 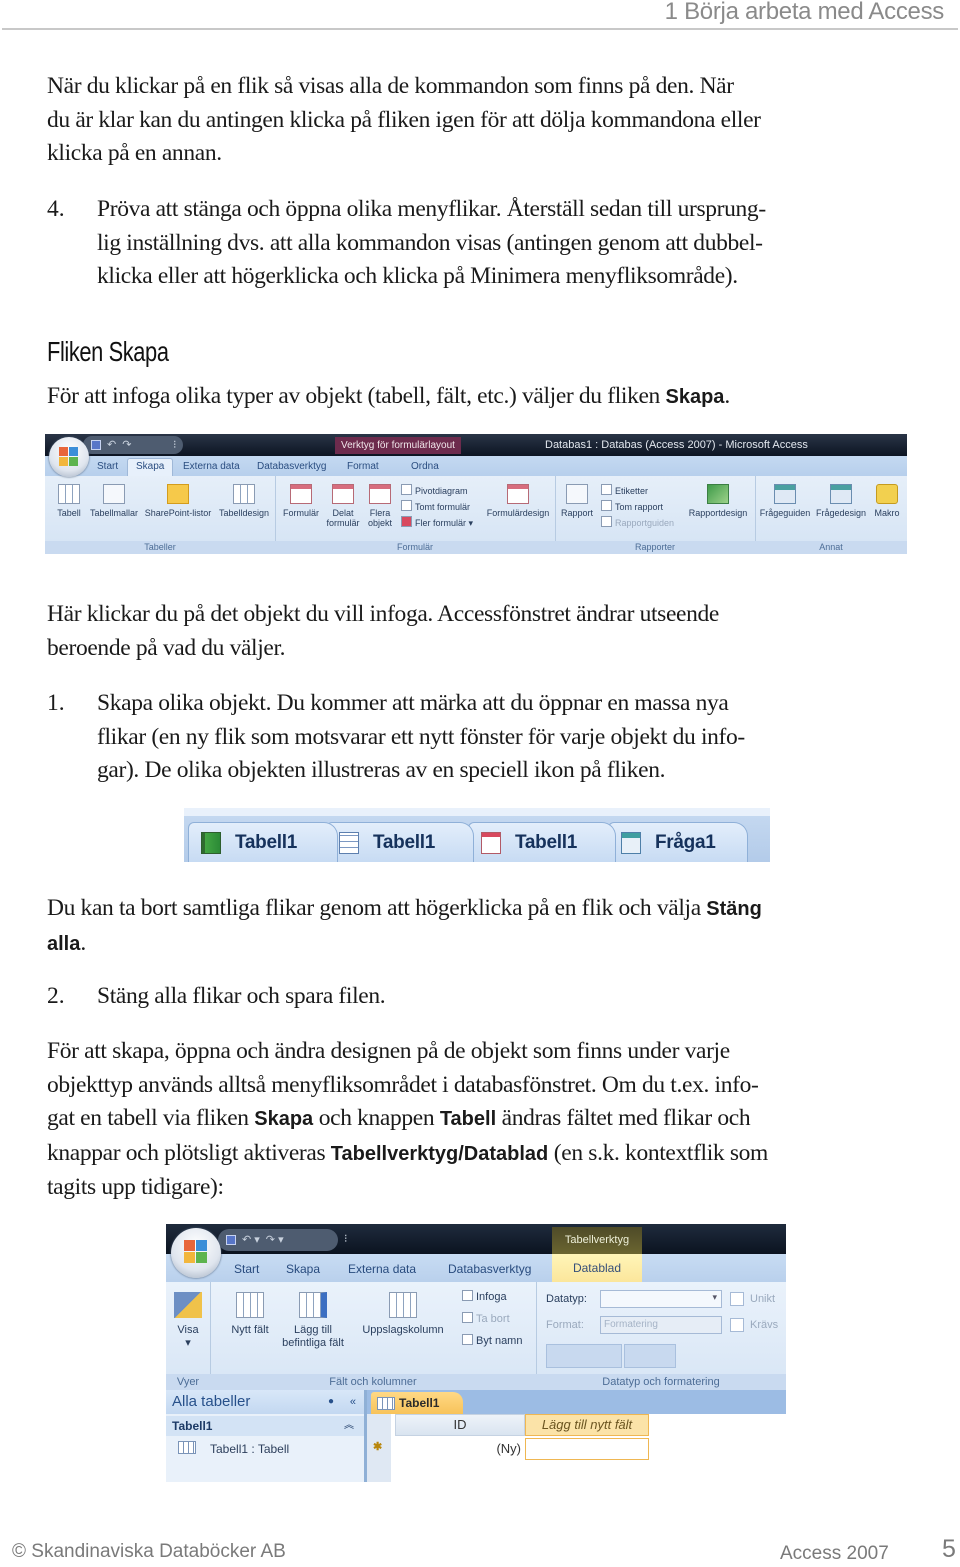 What do you see at coordinates (284, 1119) in the screenshot?
I see `bold-term: Skapa` at bounding box center [284, 1119].